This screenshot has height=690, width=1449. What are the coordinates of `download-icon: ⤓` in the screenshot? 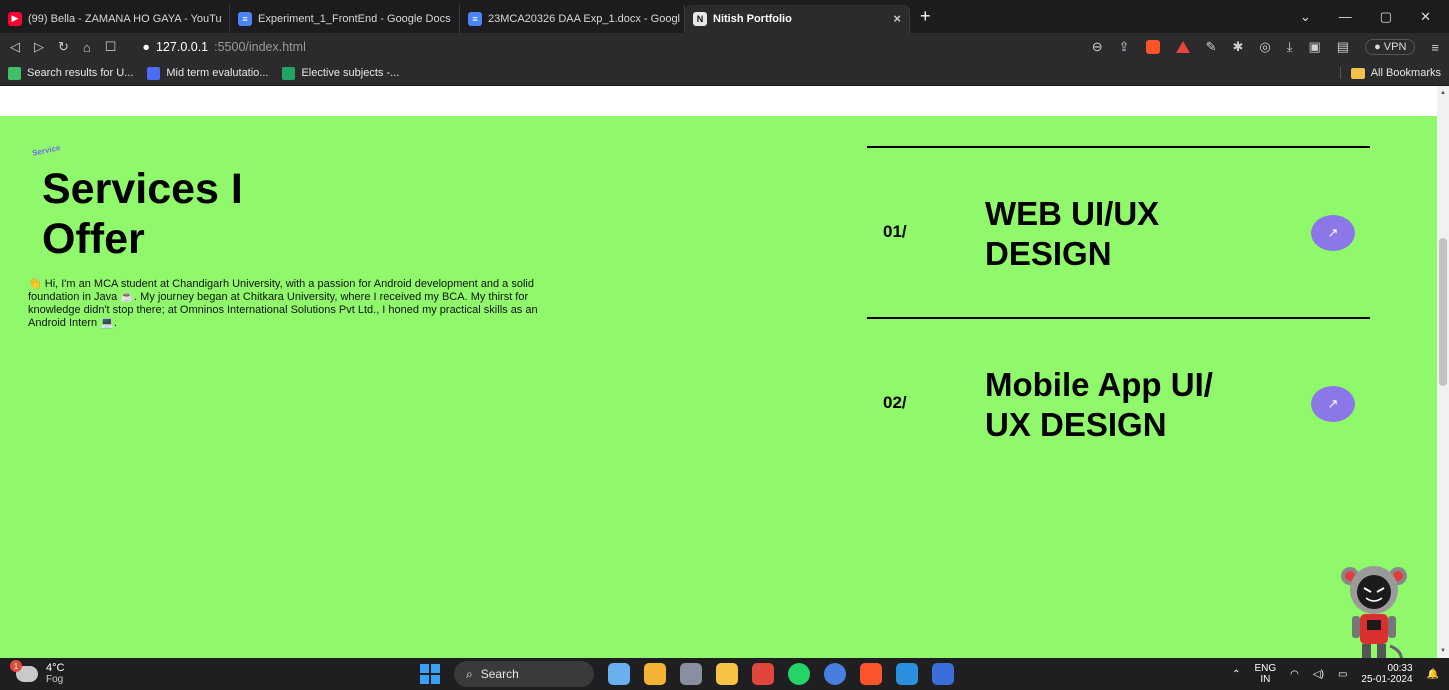 It's located at (1290, 47).